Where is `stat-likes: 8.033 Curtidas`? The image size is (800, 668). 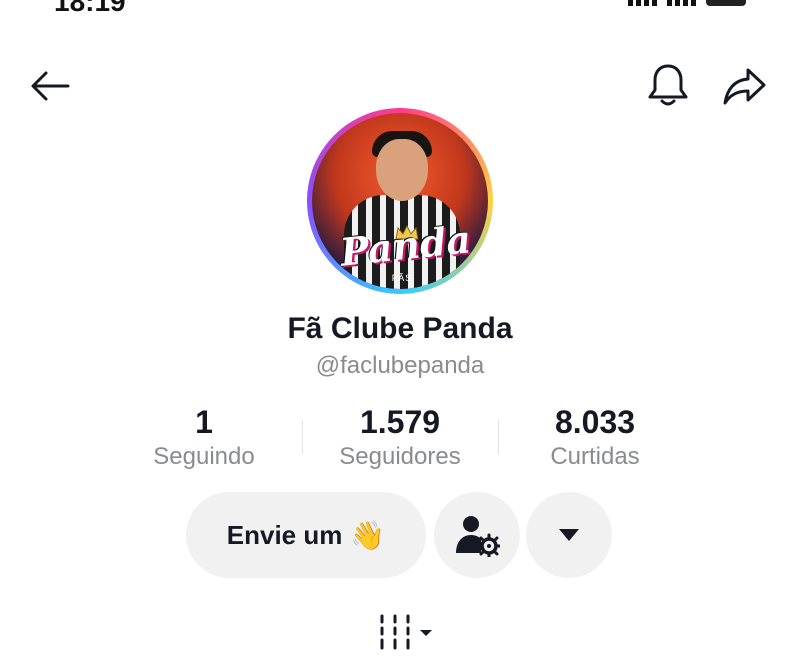
stat-likes: 8.033 Curtidas is located at coordinates (595, 437).